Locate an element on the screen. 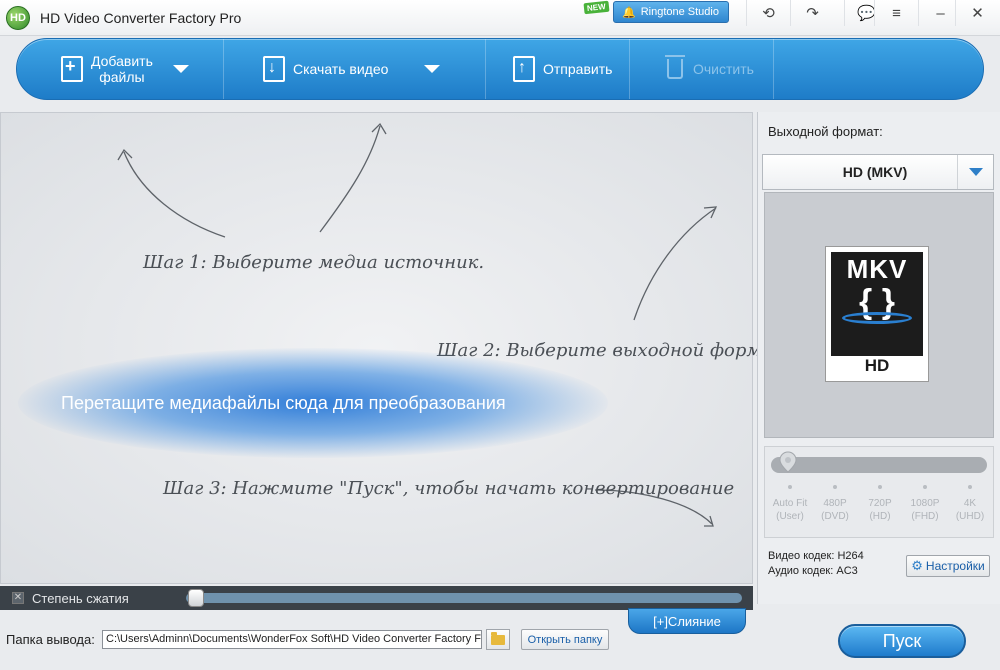 This screenshot has height=670, width=1000. app-logo-icon: HD is located at coordinates (18, 18).